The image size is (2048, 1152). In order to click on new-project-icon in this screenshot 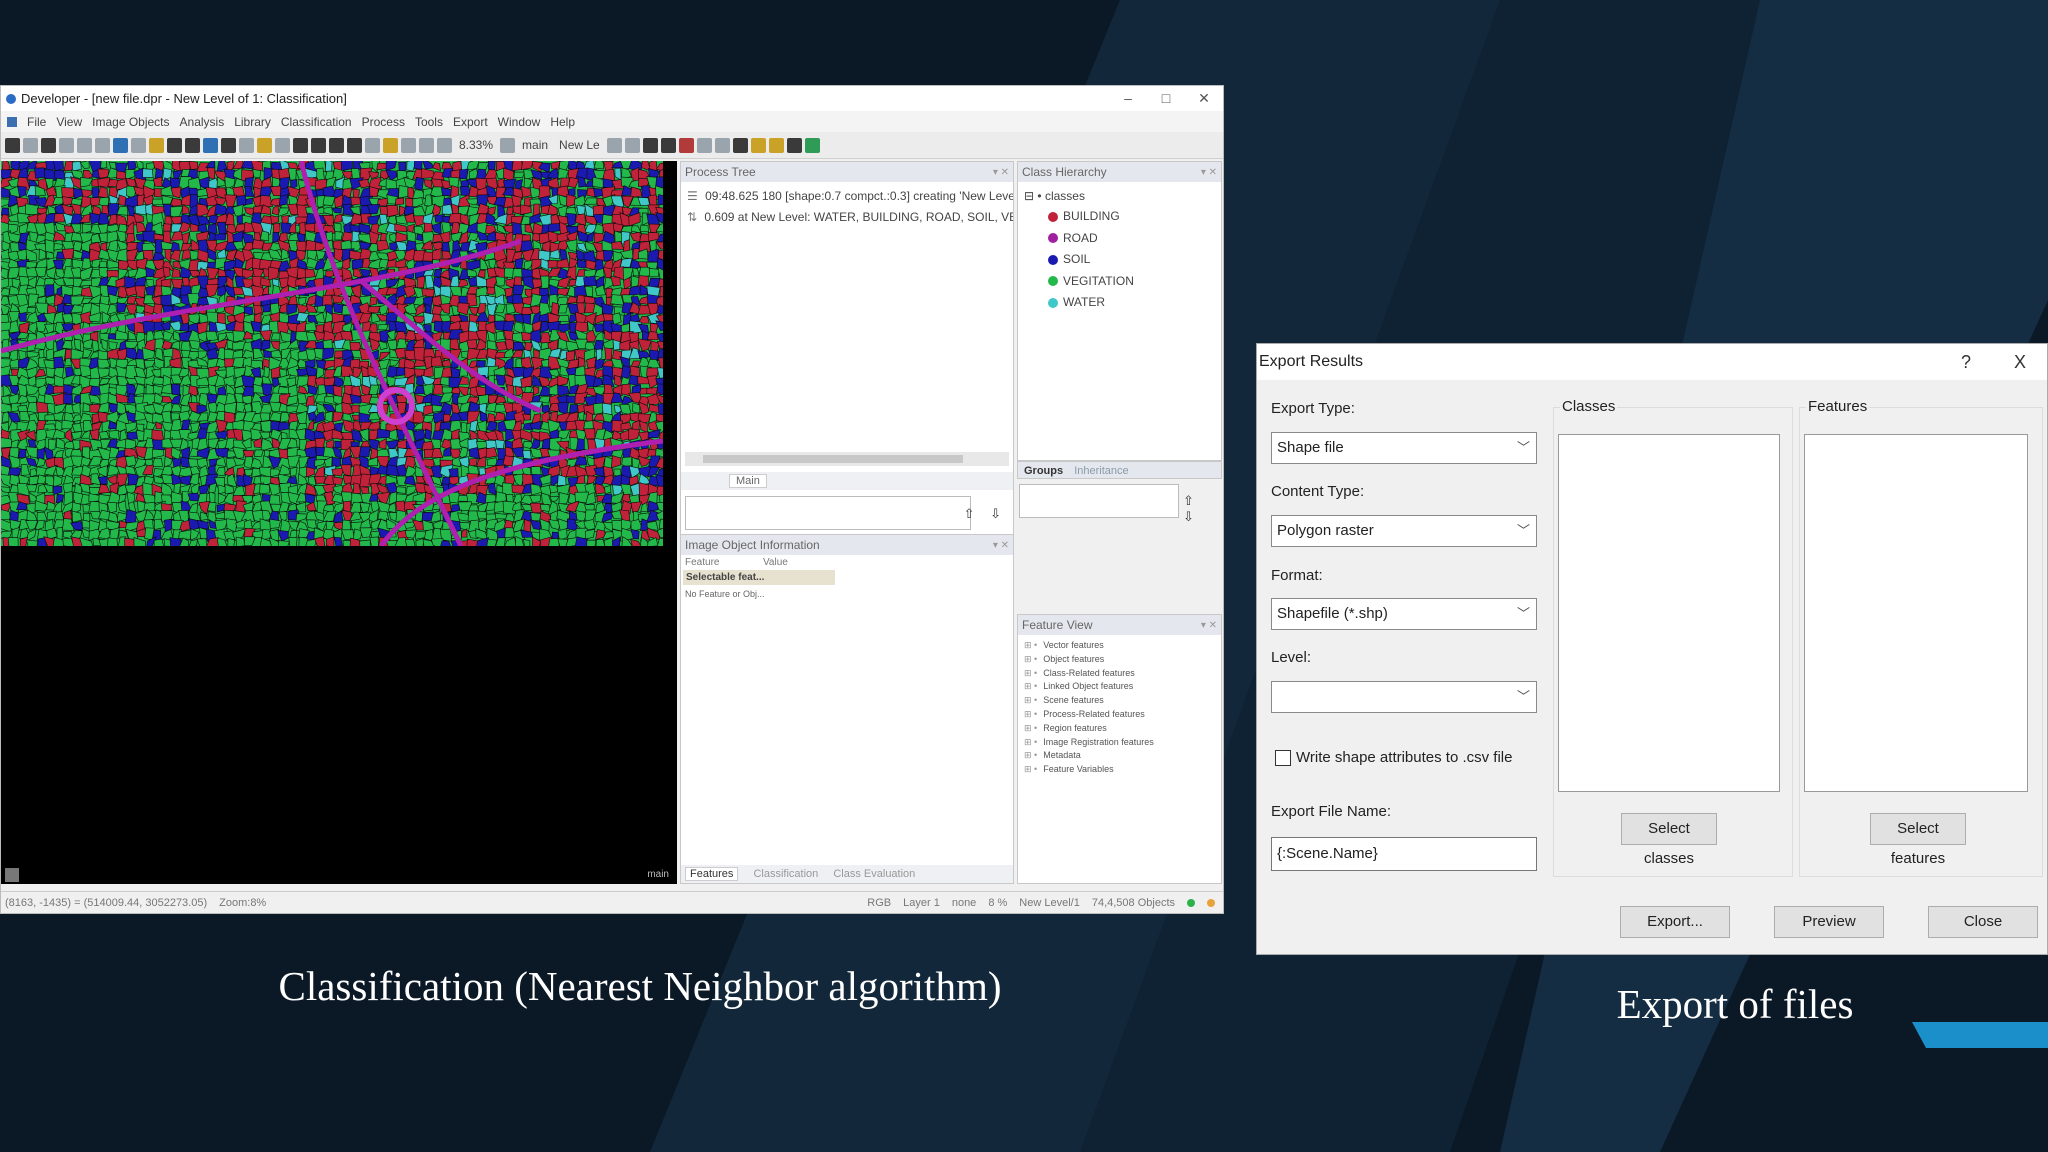, I will do `click(12, 145)`.